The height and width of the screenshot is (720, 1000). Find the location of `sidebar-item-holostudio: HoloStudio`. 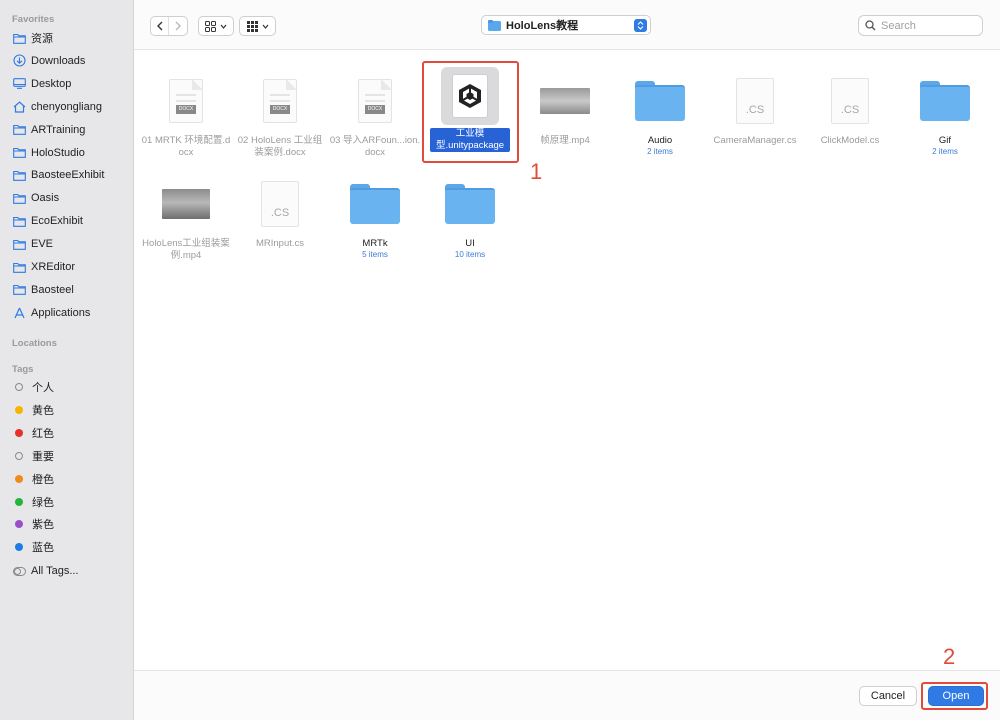

sidebar-item-holostudio: HoloStudio is located at coordinates (48, 153).